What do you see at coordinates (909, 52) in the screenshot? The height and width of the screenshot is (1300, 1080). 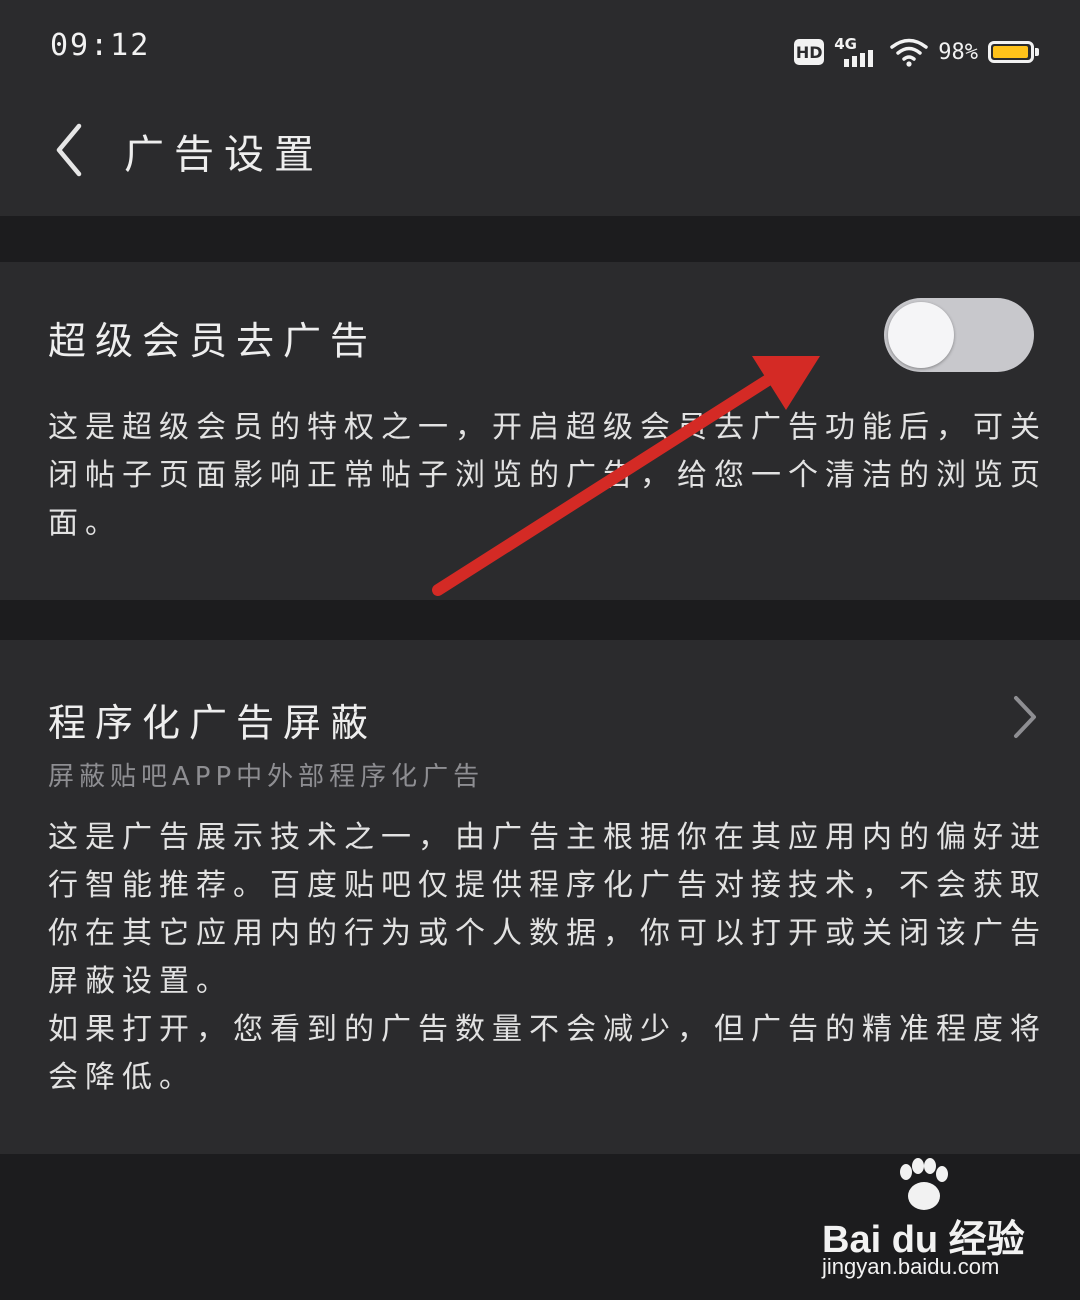 I see `wifi-icon` at bounding box center [909, 52].